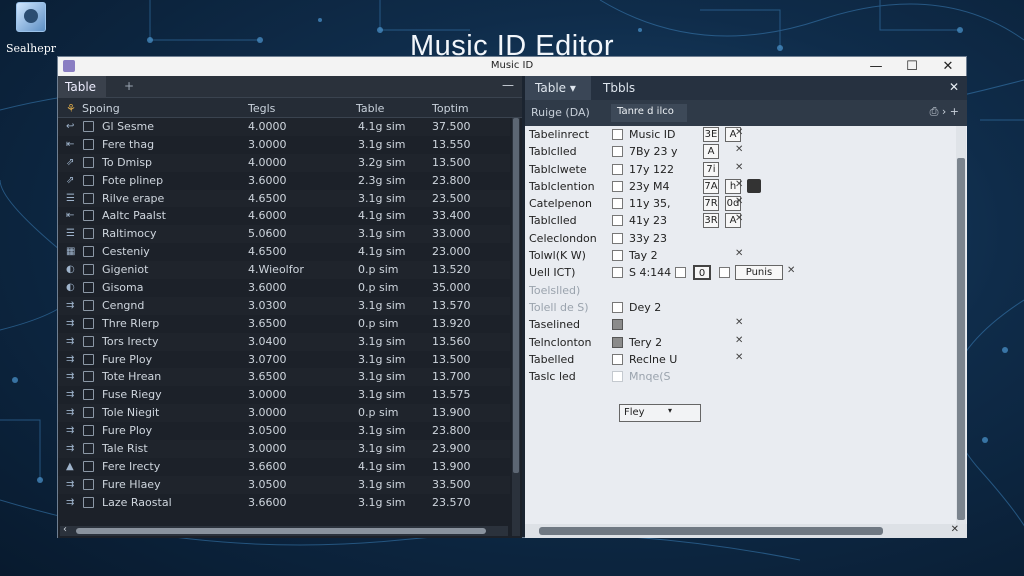 The height and width of the screenshot is (576, 1024). What do you see at coordinates (65, 529) in the screenshot?
I see `scroll-left-arrow: ‹` at bounding box center [65, 529].